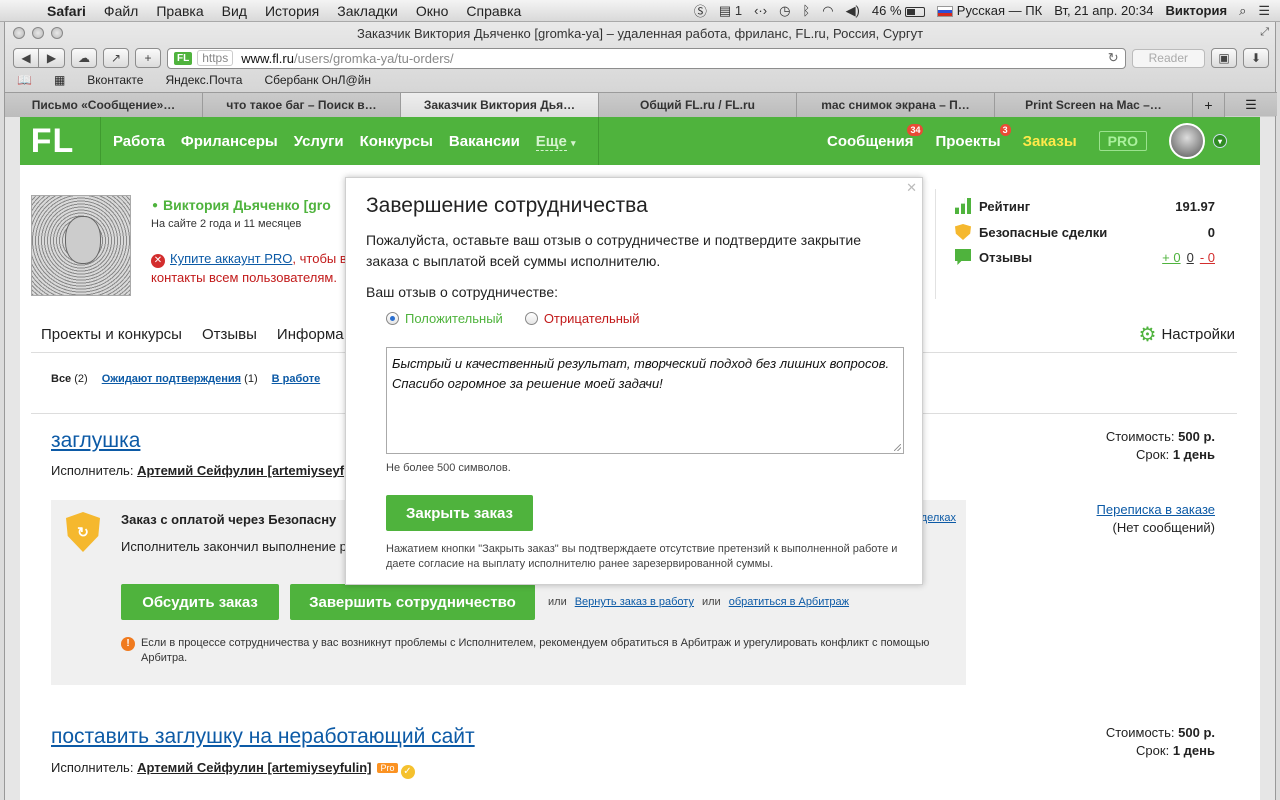 The width and height of the screenshot is (1280, 800). I want to click on nav-freelancers: Фрилансеры, so click(229, 141).